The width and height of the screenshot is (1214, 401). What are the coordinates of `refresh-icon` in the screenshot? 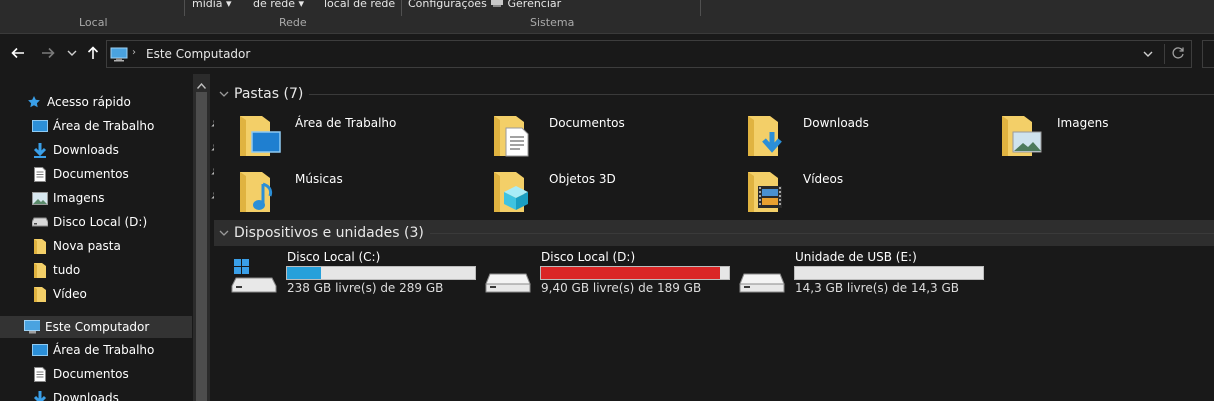 It's located at (1178, 53).